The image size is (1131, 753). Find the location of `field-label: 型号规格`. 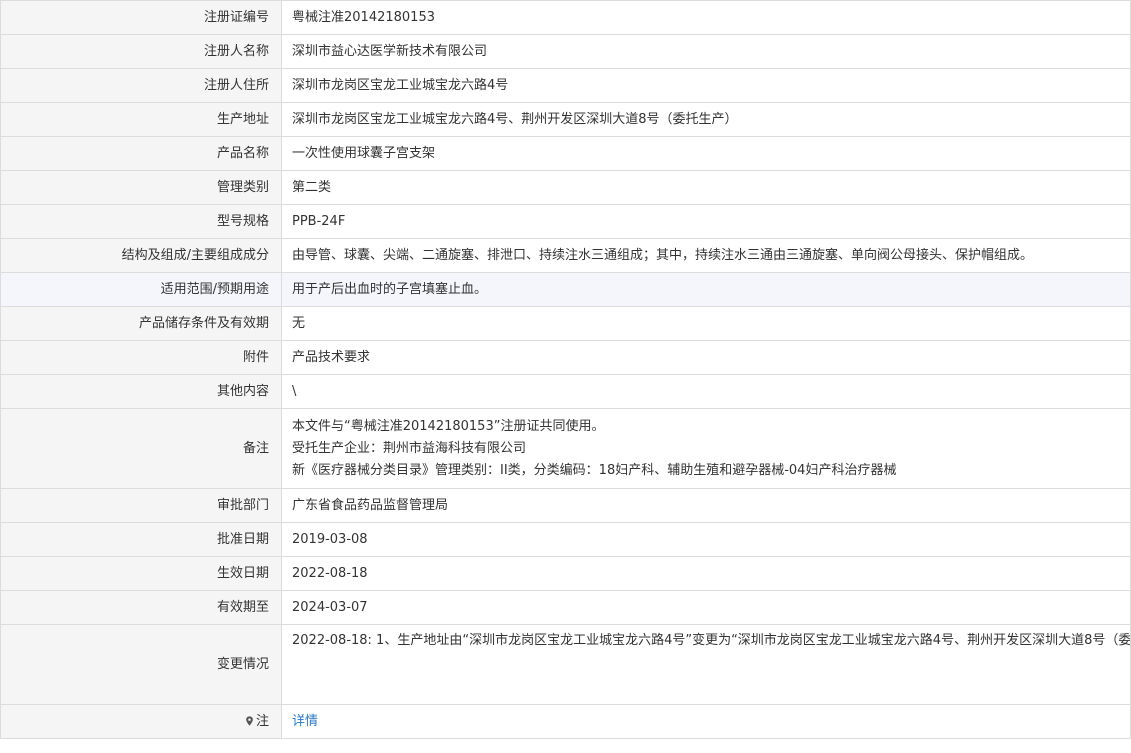

field-label: 型号规格 is located at coordinates (141, 221).